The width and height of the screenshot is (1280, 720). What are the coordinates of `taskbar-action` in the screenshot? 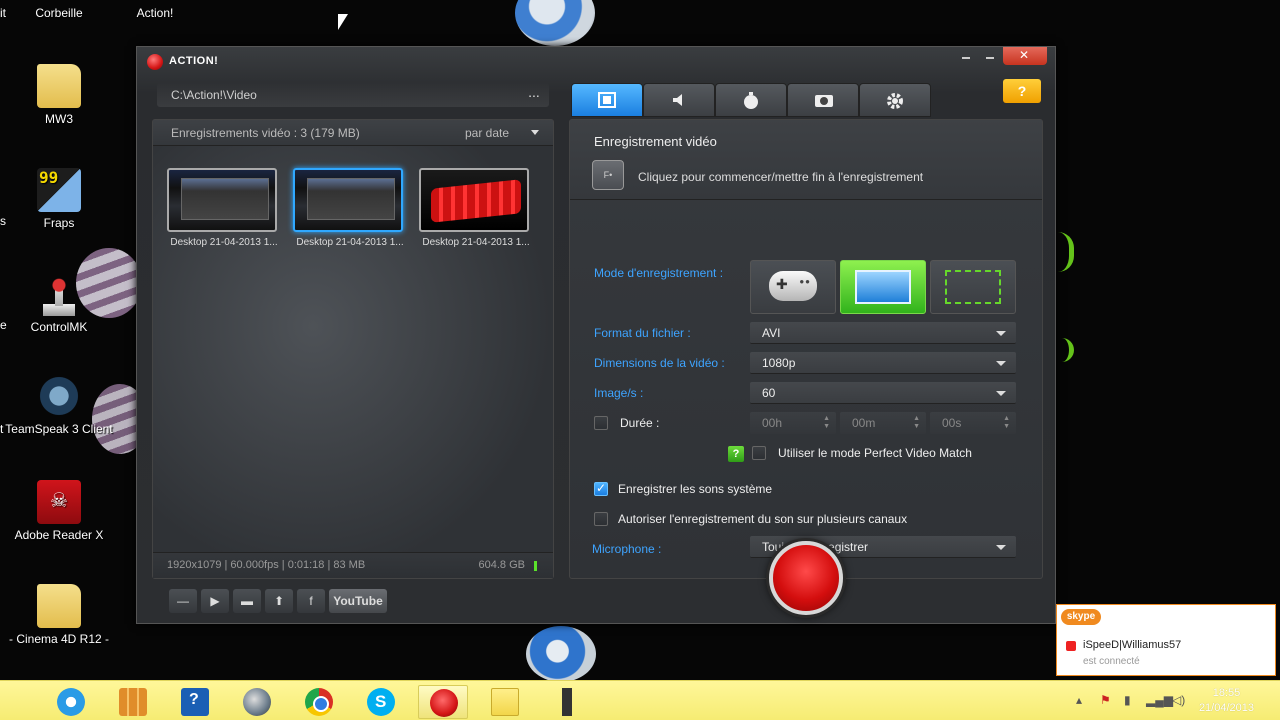 It's located at (443, 702).